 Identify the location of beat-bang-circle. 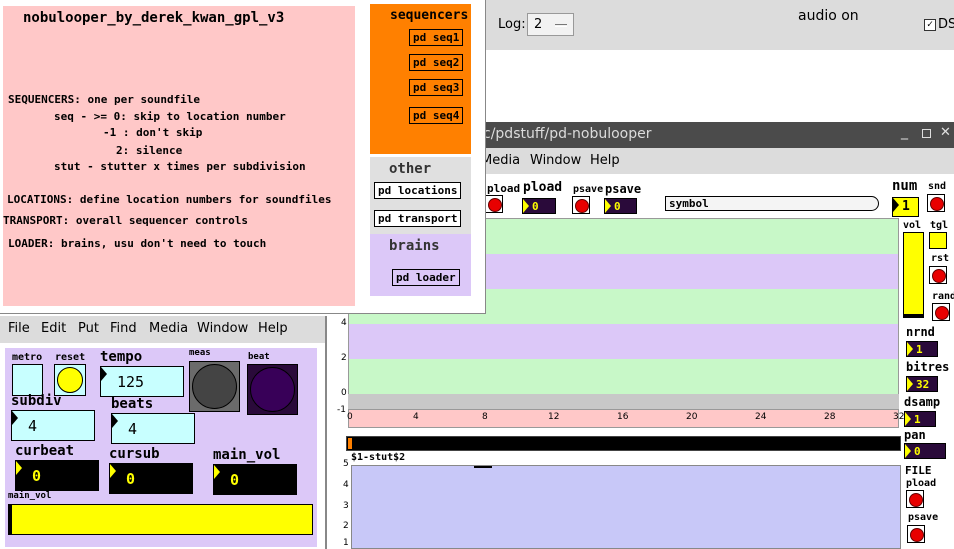
(272, 389).